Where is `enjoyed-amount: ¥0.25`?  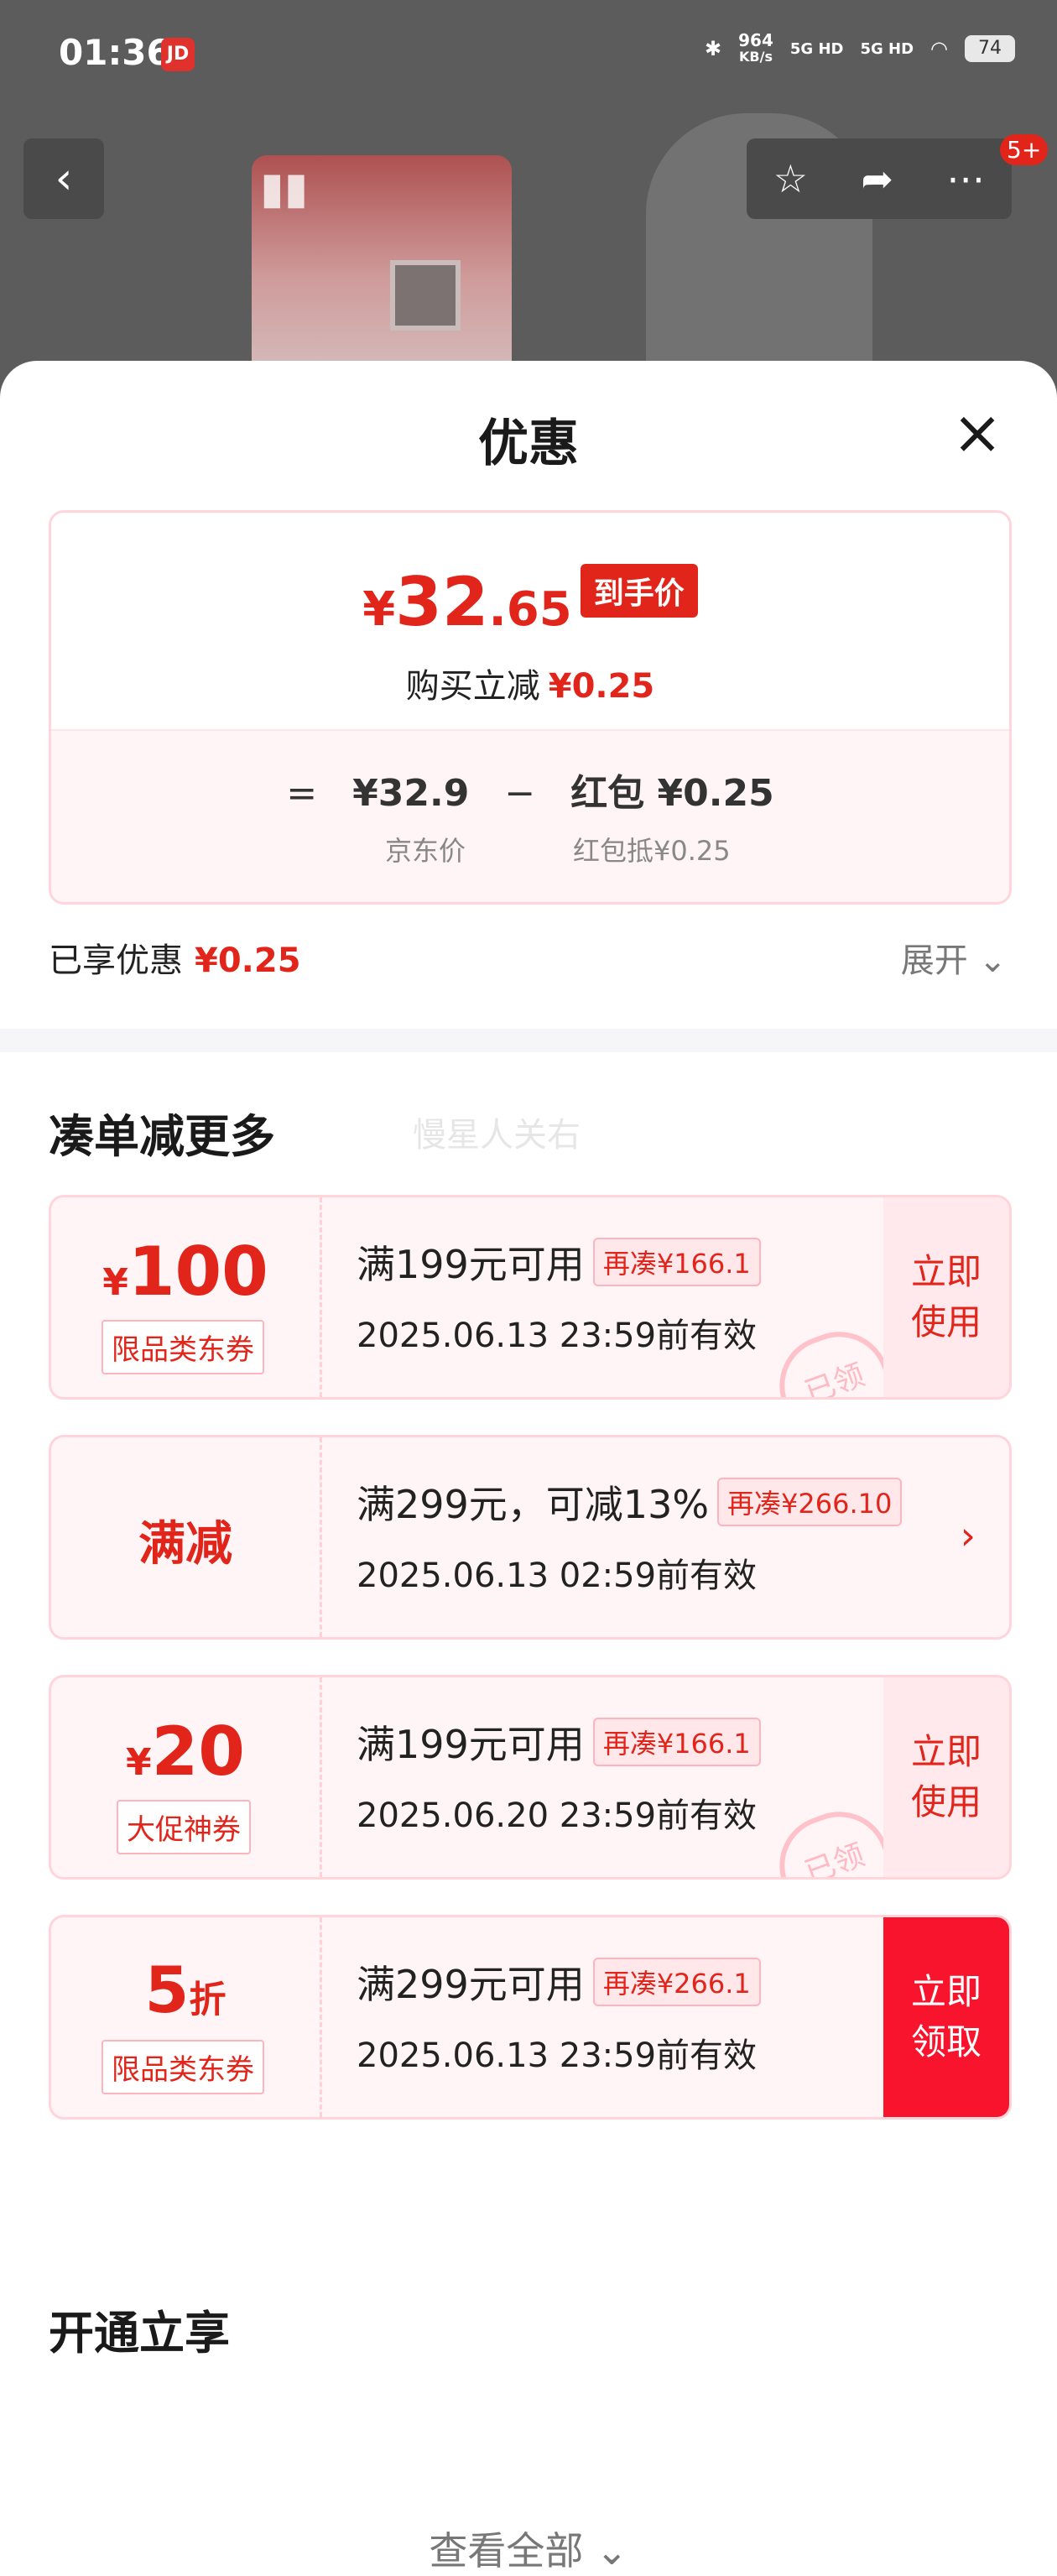 enjoyed-amount: ¥0.25 is located at coordinates (248, 960).